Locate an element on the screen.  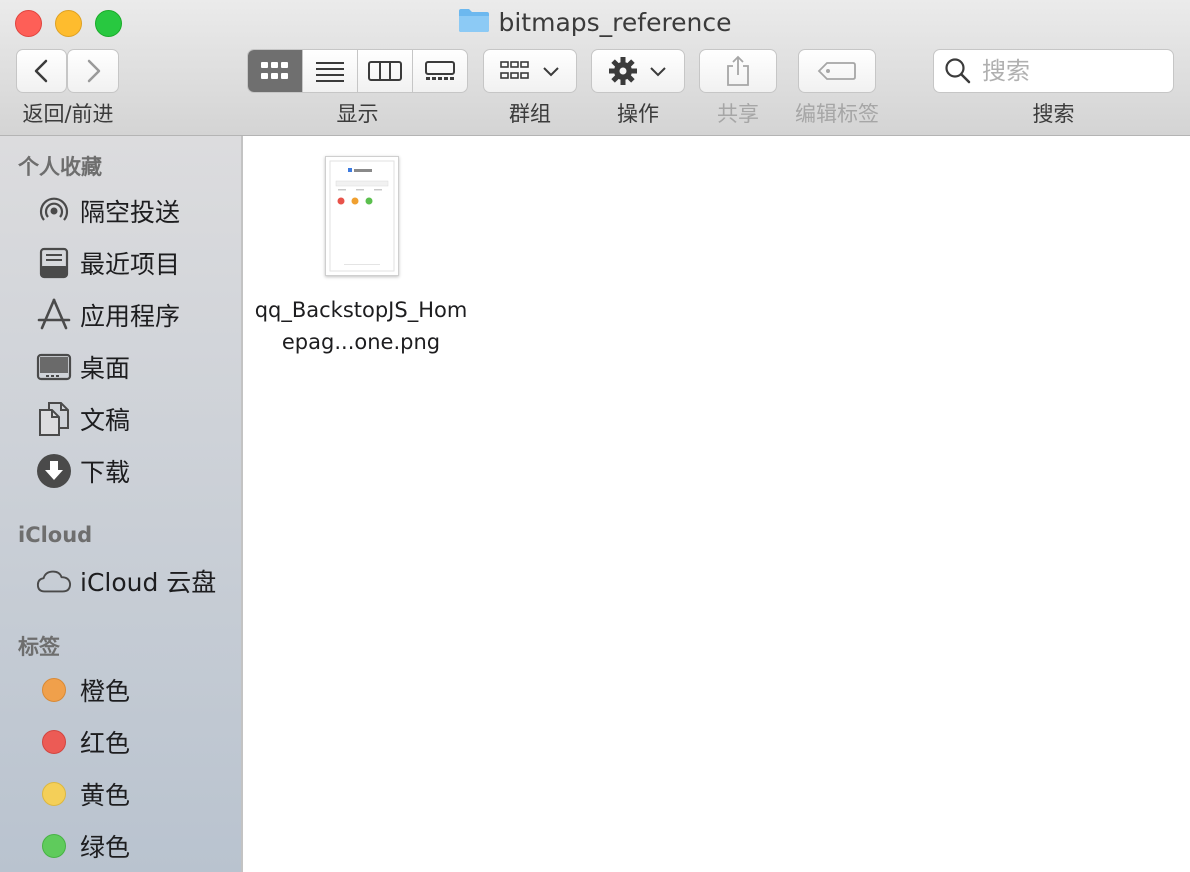
icloud-header: iCloud is located at coordinates (55, 535).